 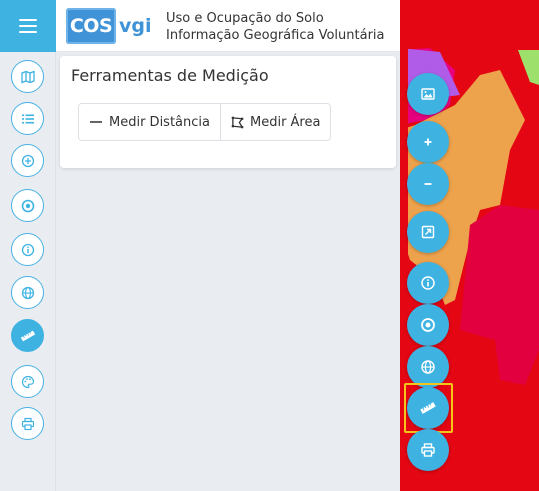 I want to click on info-button, so click(x=27, y=249).